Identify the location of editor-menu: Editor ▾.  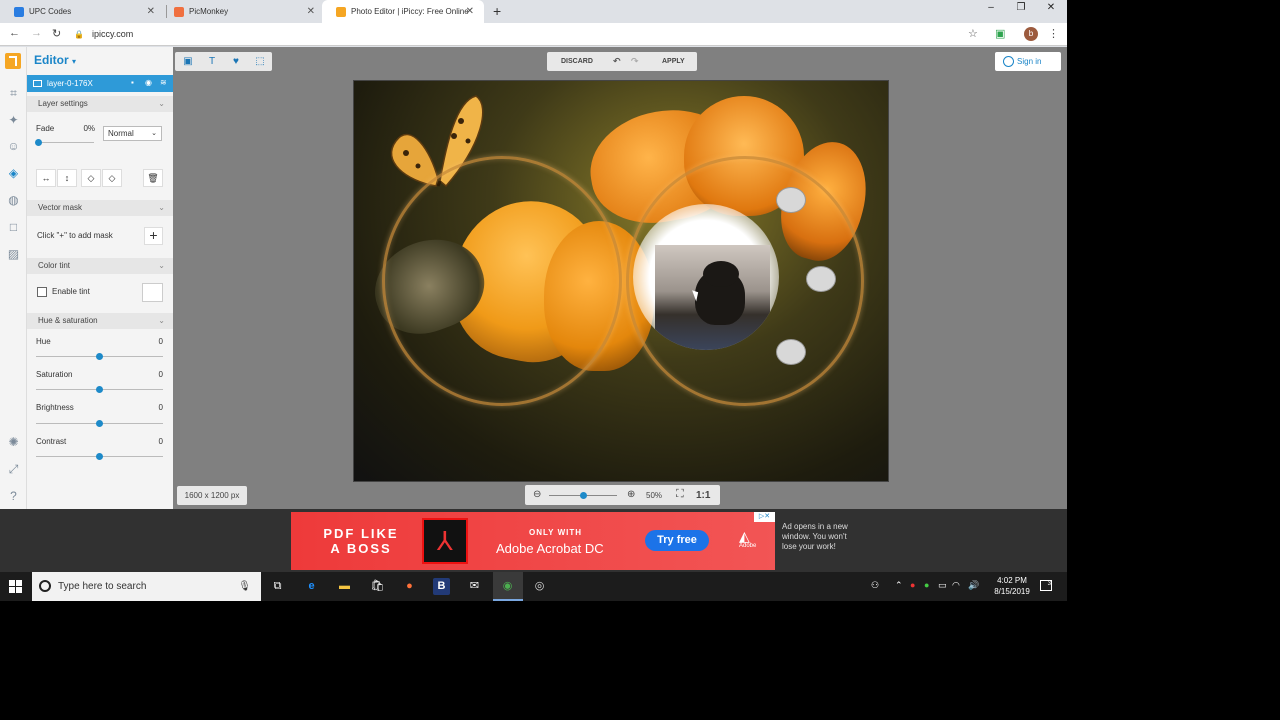
(55, 60).